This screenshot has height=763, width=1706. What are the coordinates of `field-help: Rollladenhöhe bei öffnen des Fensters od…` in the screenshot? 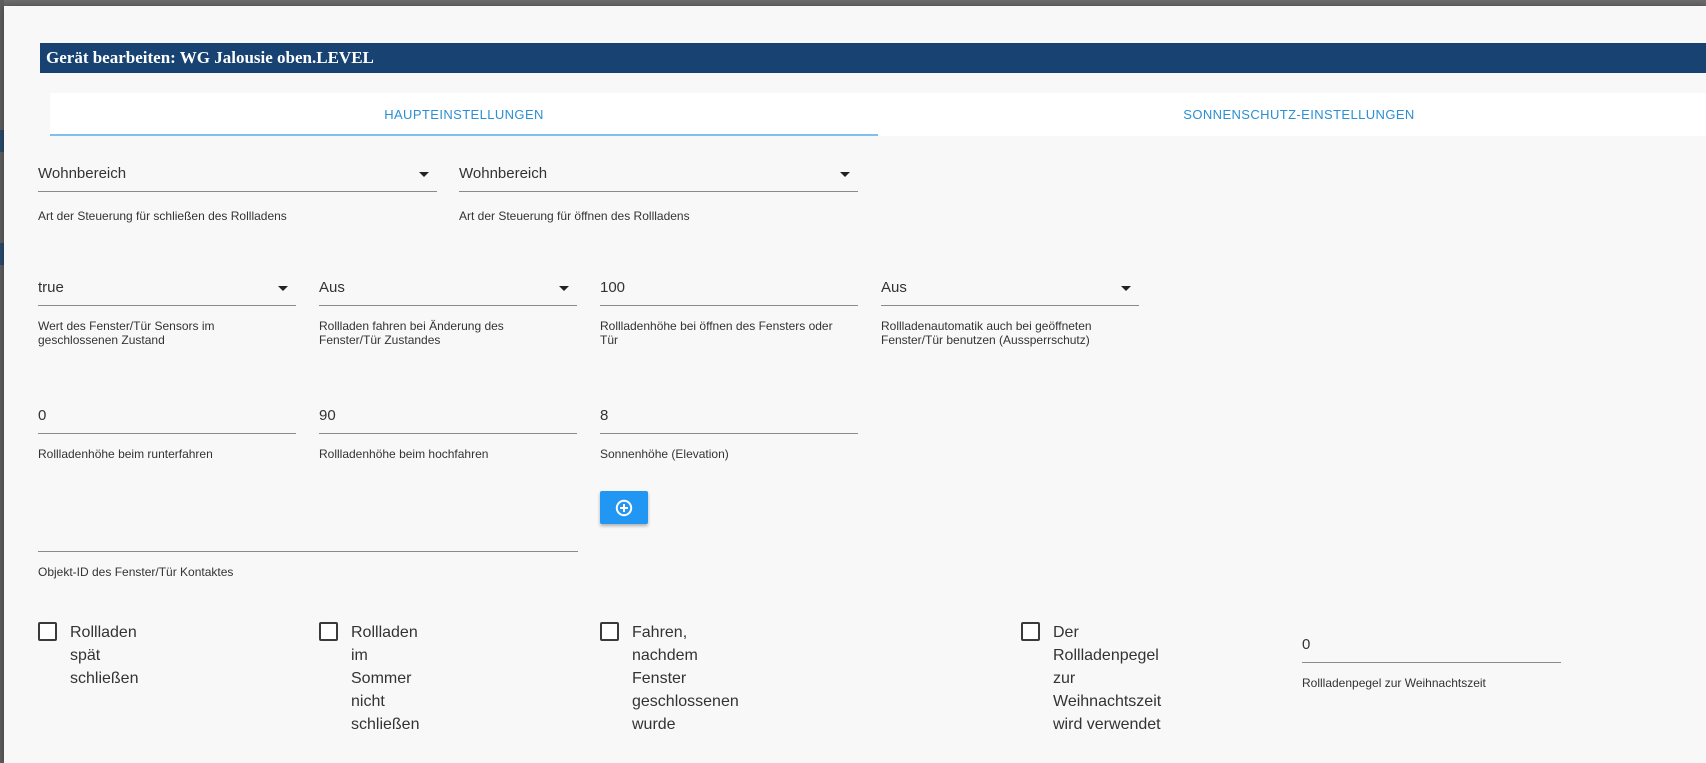 It's located at (716, 333).